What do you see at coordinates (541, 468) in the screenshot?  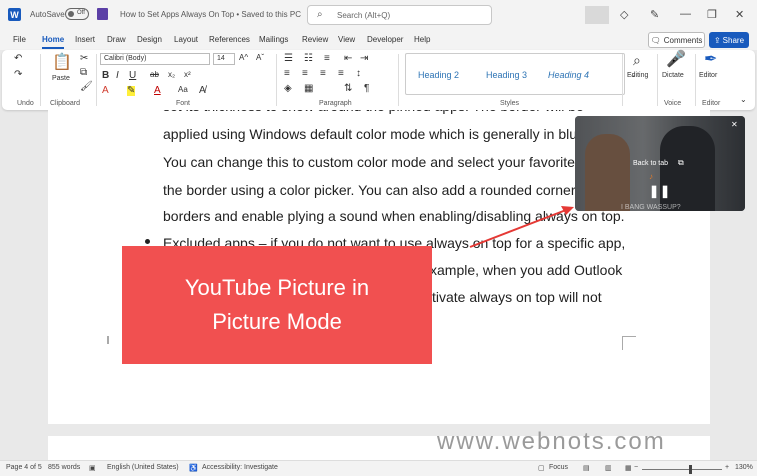 I see `focus-icon: ▢` at bounding box center [541, 468].